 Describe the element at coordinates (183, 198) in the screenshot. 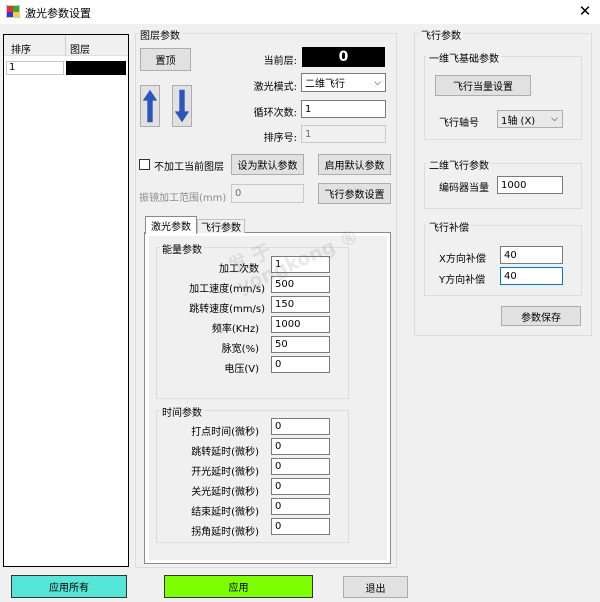

I see `galvo-range-label: 振镜加工范围(mm)` at that location.